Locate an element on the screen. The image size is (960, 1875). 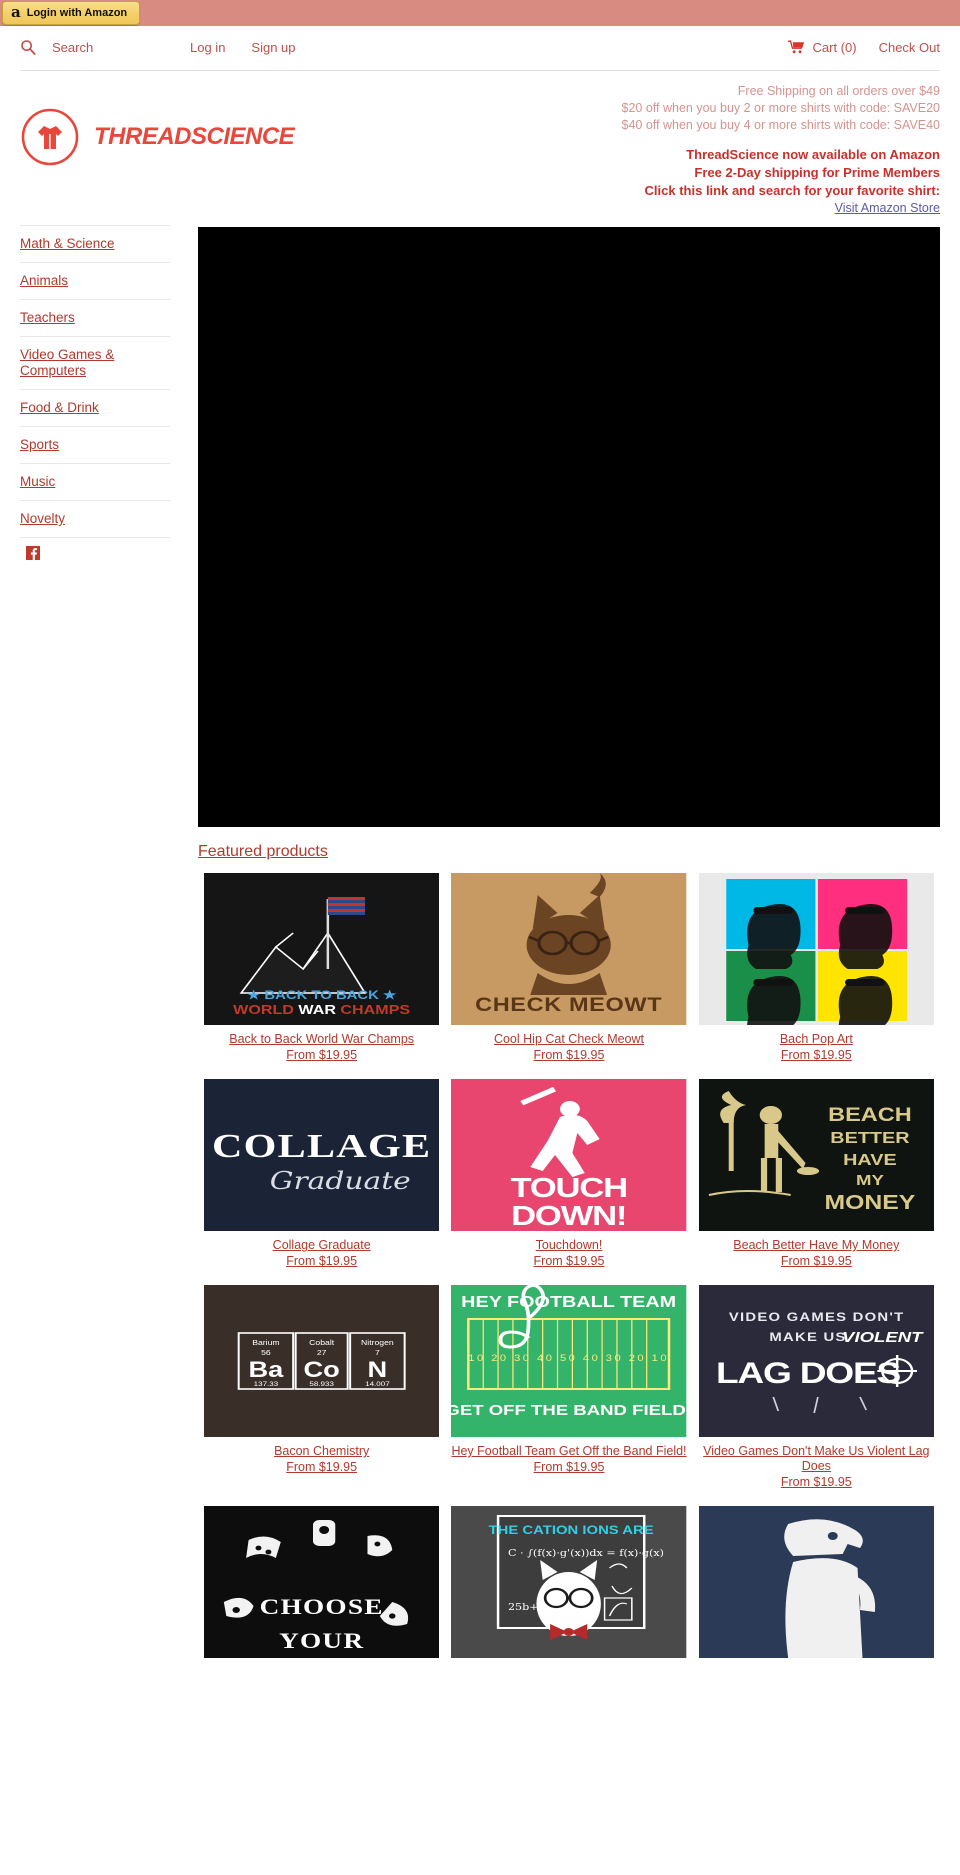
login-link: Log in is located at coordinates (207, 47).